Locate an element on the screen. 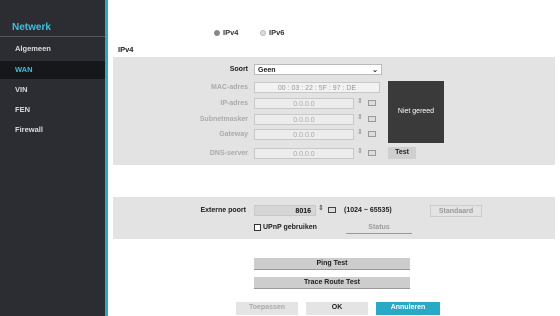 The image size is (560, 316). section-title: IPv4 is located at coordinates (126, 49).